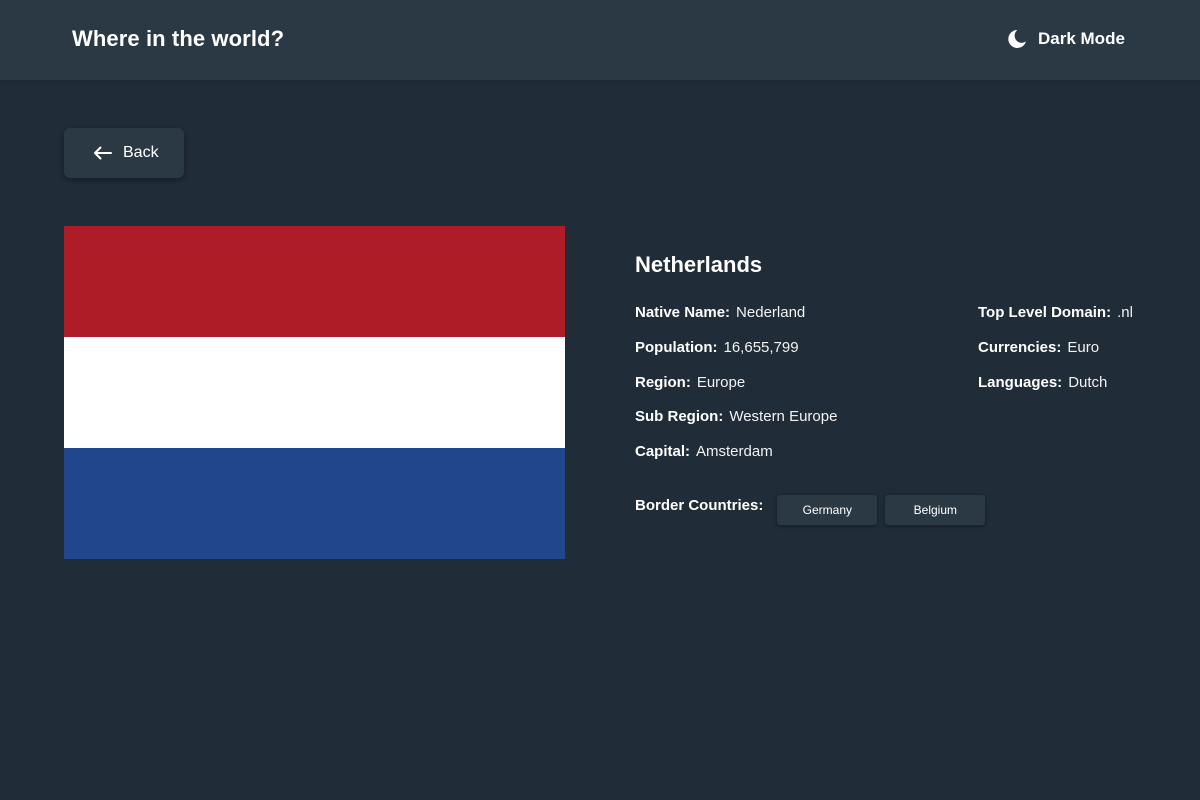 The image size is (1200, 800). What do you see at coordinates (1125, 312) in the screenshot?
I see `detail-value: .nl` at bounding box center [1125, 312].